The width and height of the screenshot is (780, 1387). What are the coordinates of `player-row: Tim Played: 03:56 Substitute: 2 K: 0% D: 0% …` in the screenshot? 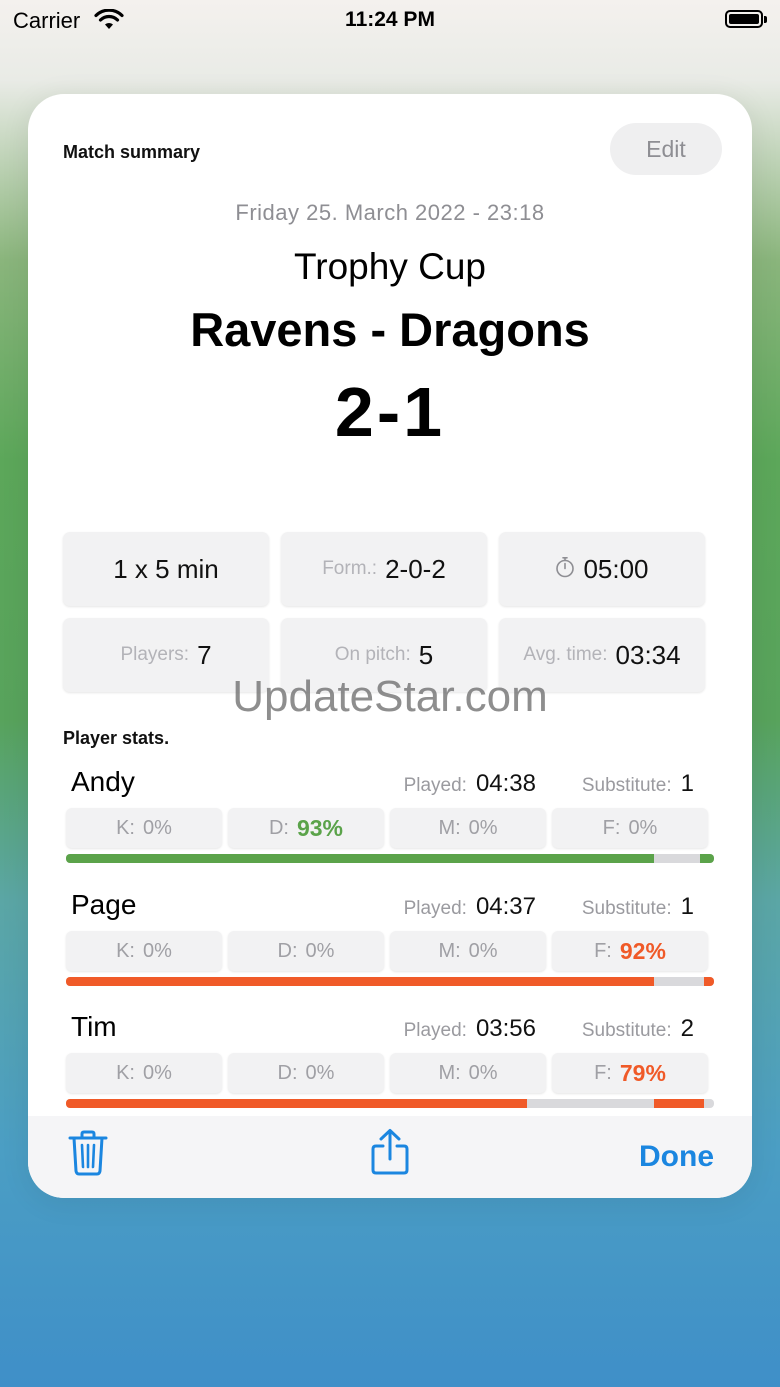 It's located at (390, 1067).